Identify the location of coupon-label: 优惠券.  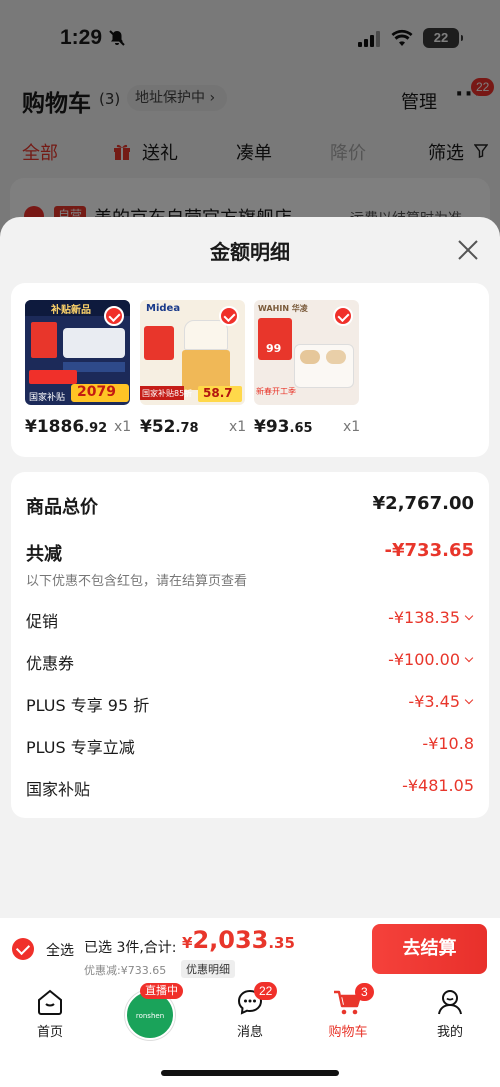
(50, 663).